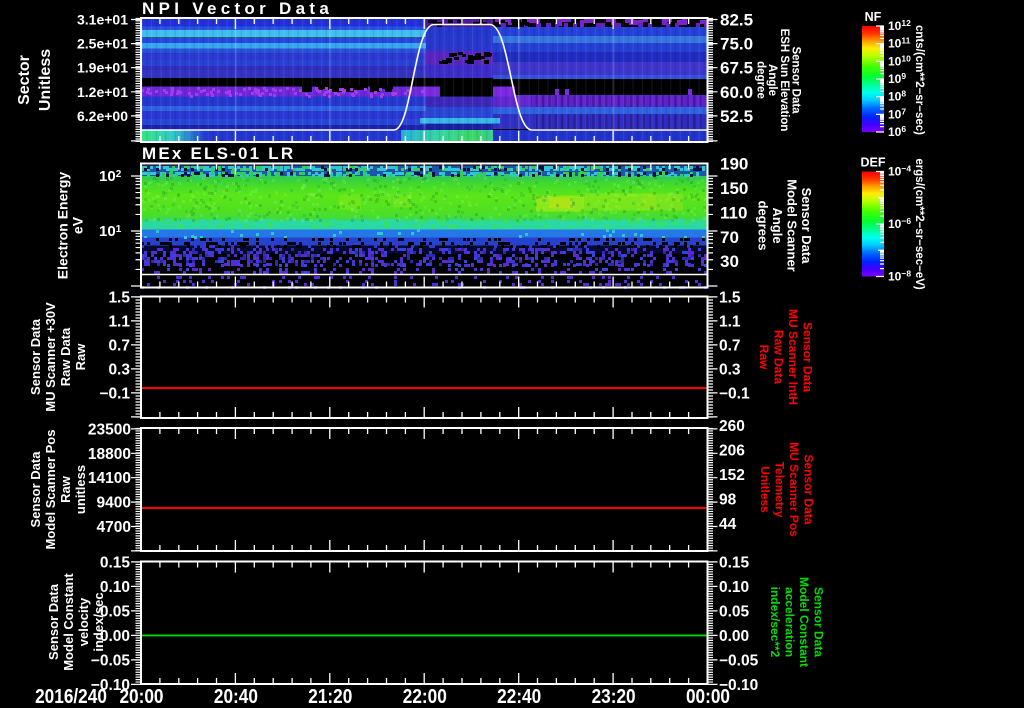  Describe the element at coordinates (218, 153) in the screenshot. I see `svg-text: MEx ELS-01 LR` at that location.